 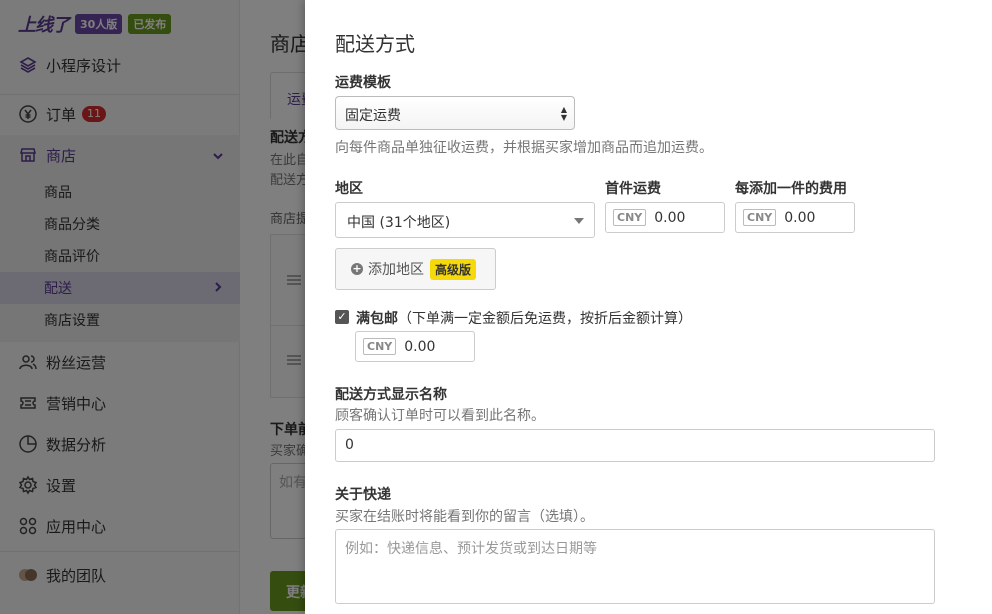 I want to click on first-fee-input: CNY 0.00, so click(x=665, y=217).